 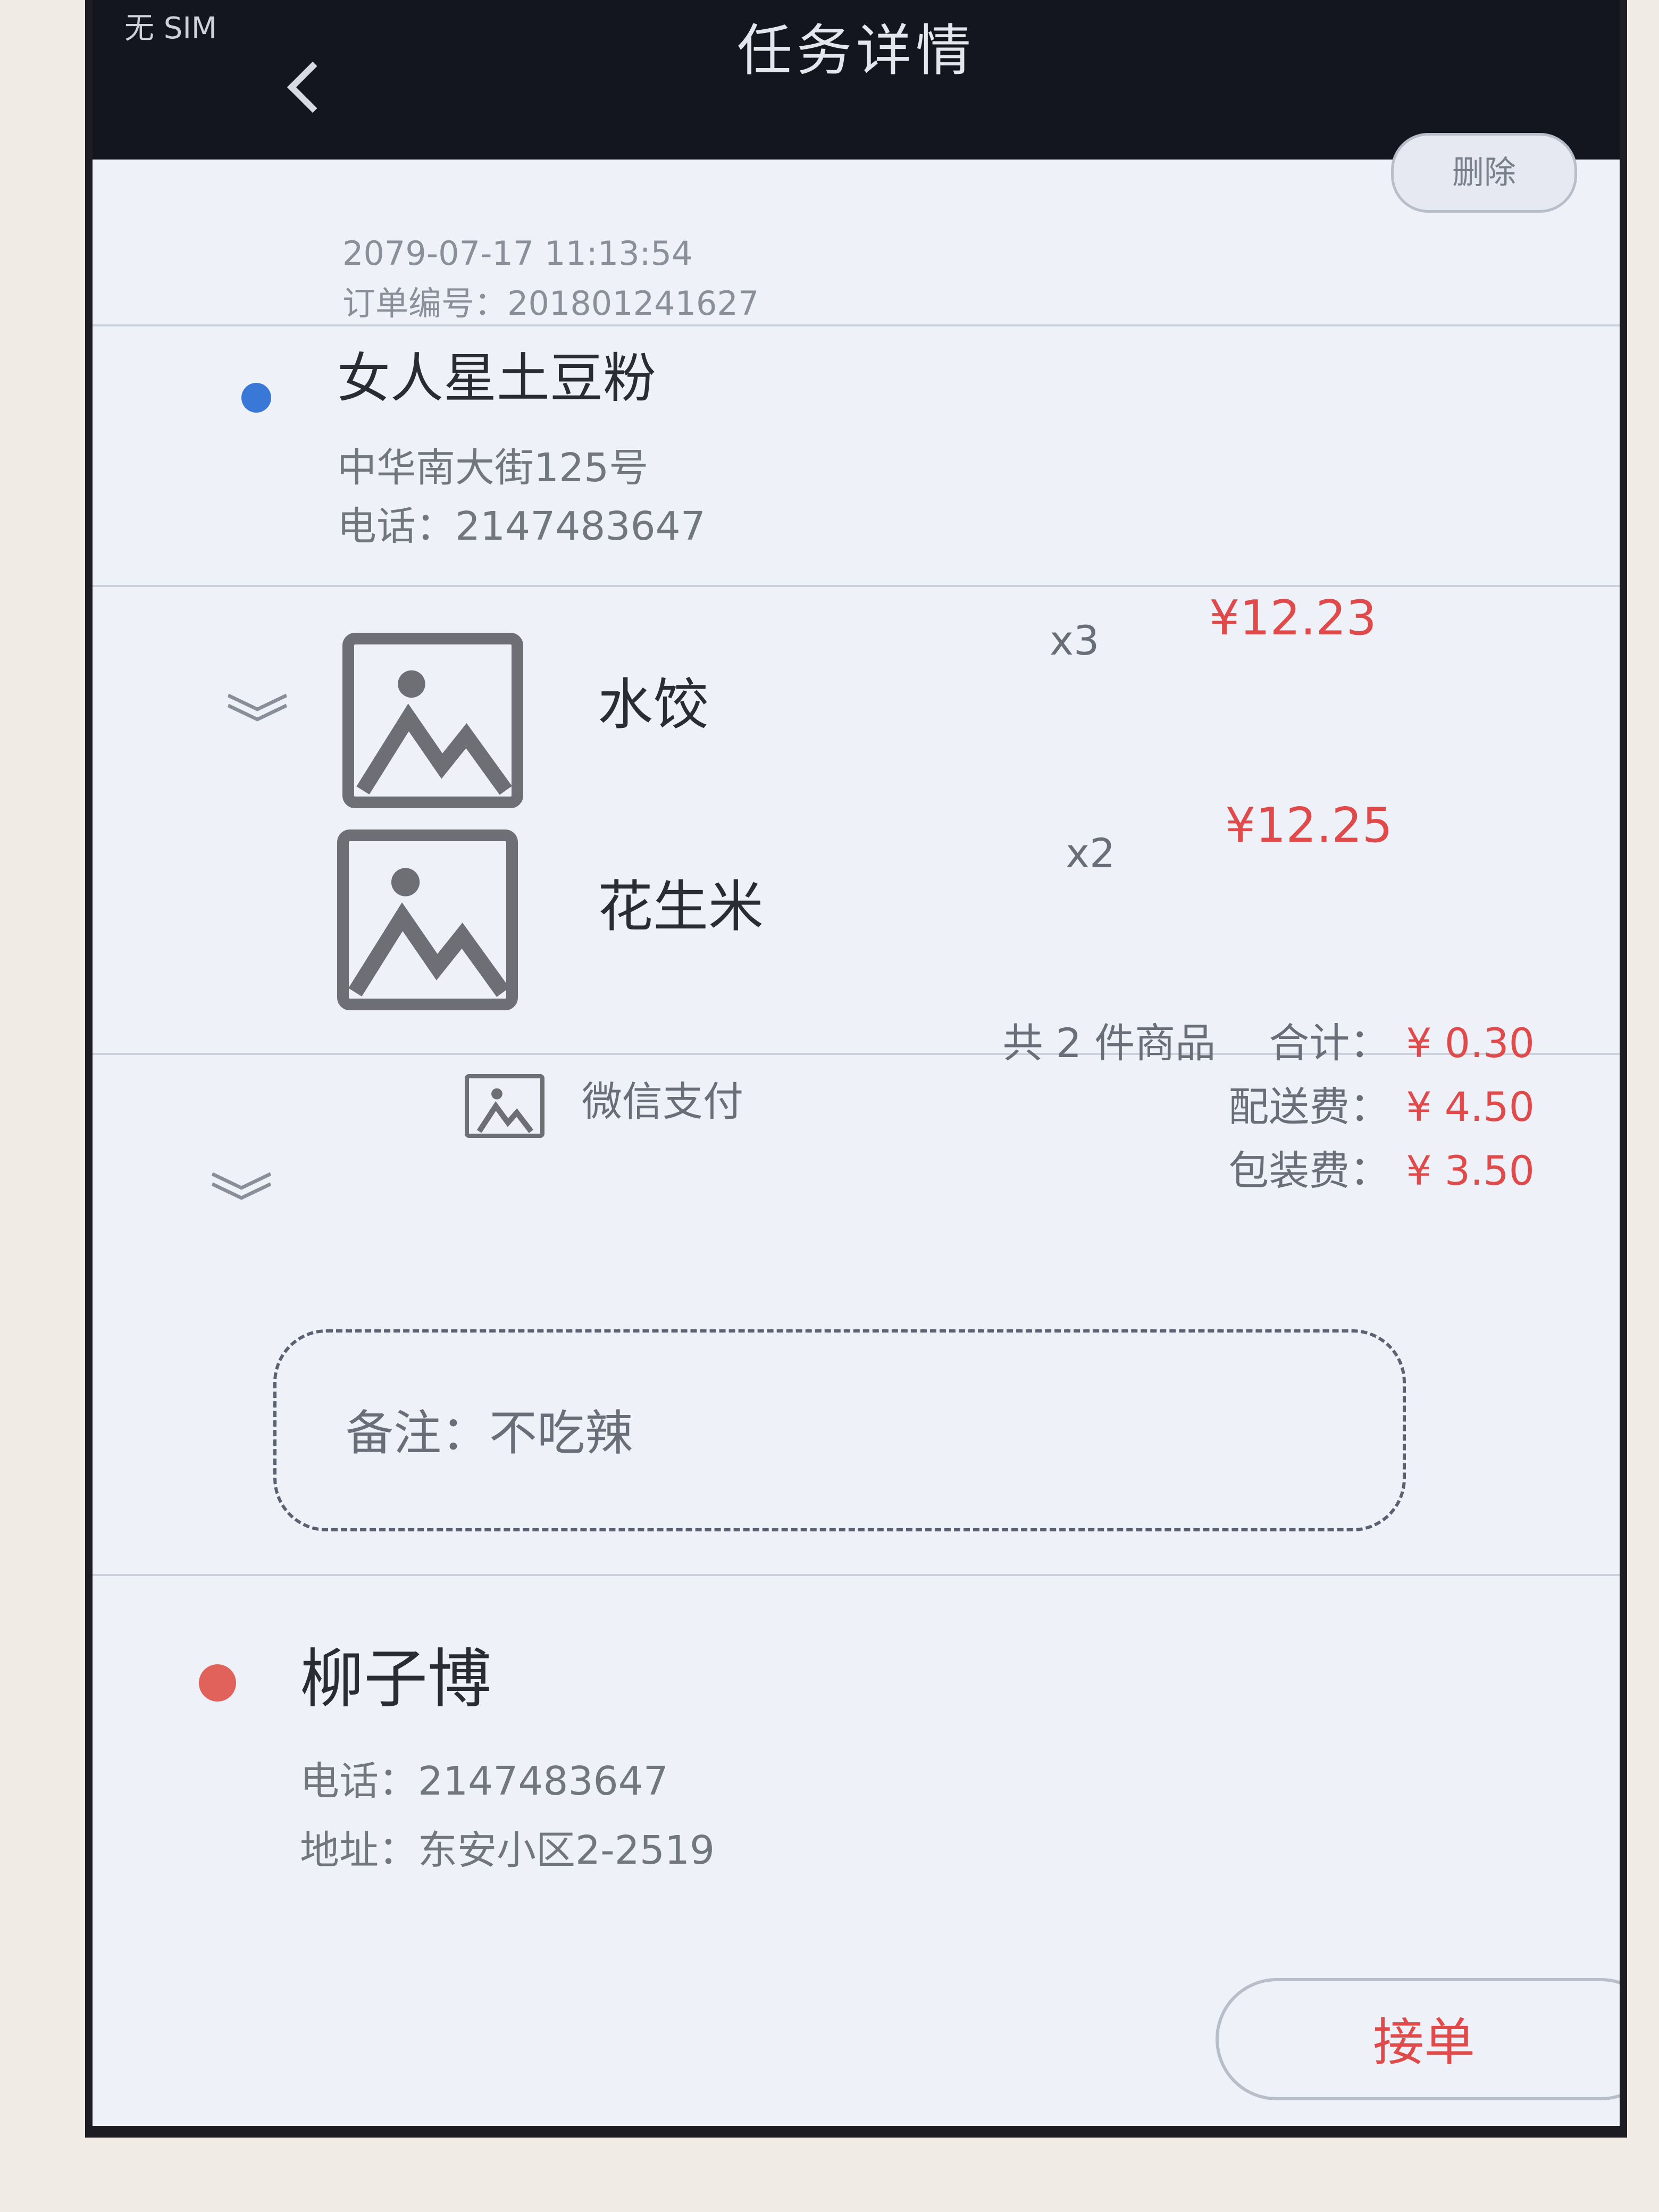 I want to click on summary-total-row: 共 2 件商品 合计： ¥ 0.30, so click(x=1269, y=1039).